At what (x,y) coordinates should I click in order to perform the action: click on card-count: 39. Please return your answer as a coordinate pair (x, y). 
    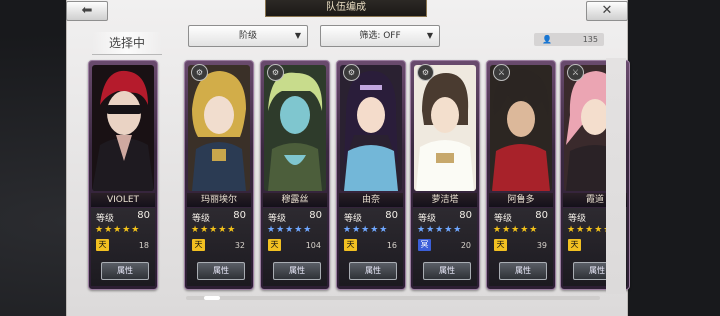
    Looking at the image, I should click on (541, 245).